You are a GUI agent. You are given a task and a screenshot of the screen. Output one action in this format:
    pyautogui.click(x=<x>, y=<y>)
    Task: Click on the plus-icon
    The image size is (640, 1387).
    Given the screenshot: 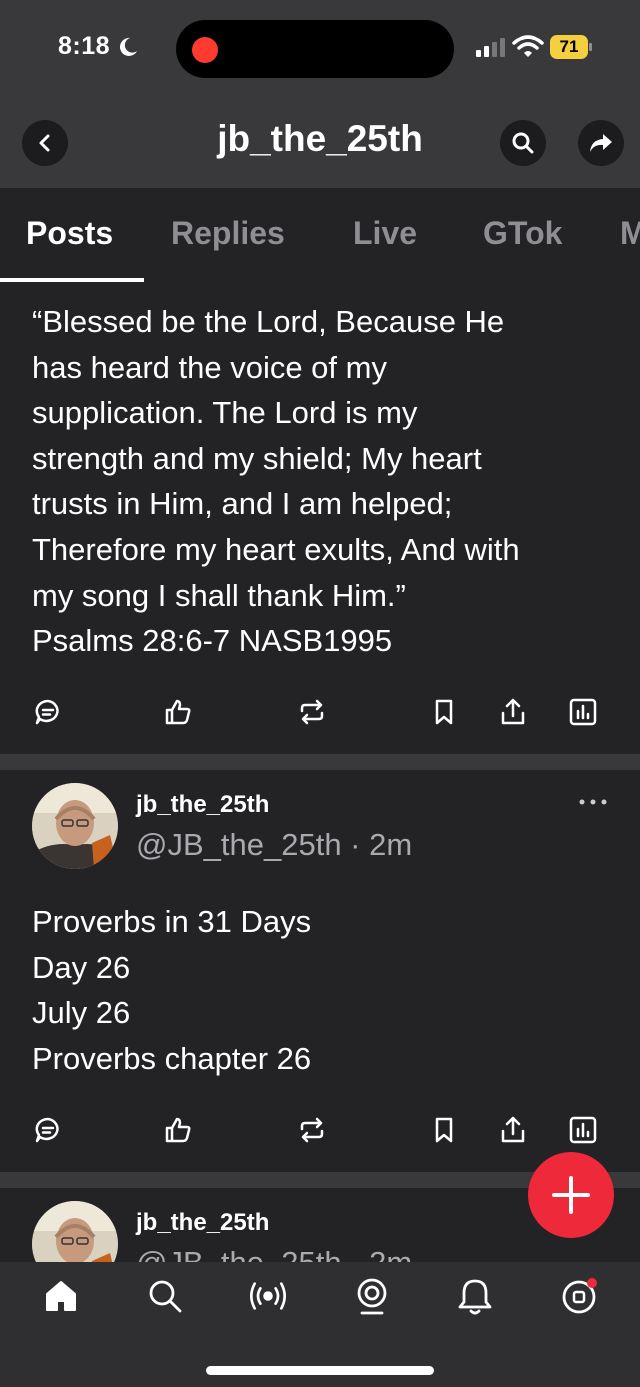 What is the action you would take?
    pyautogui.click(x=571, y=1195)
    